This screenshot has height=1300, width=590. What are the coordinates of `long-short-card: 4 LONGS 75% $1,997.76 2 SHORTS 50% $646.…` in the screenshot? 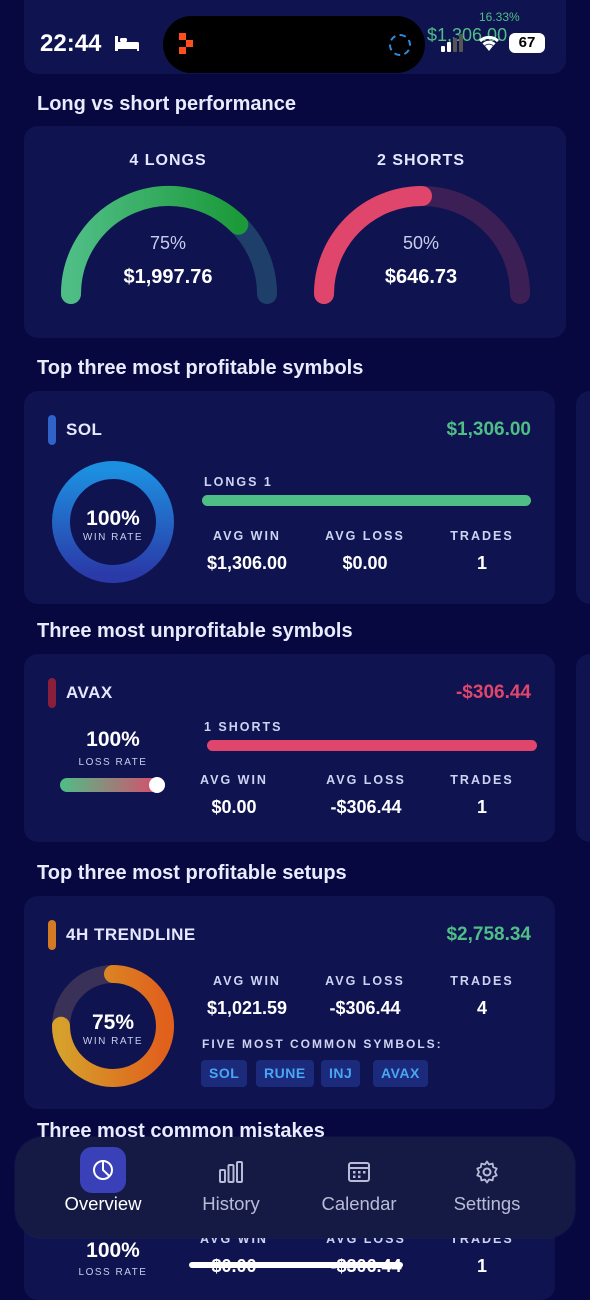 It's located at (295, 232).